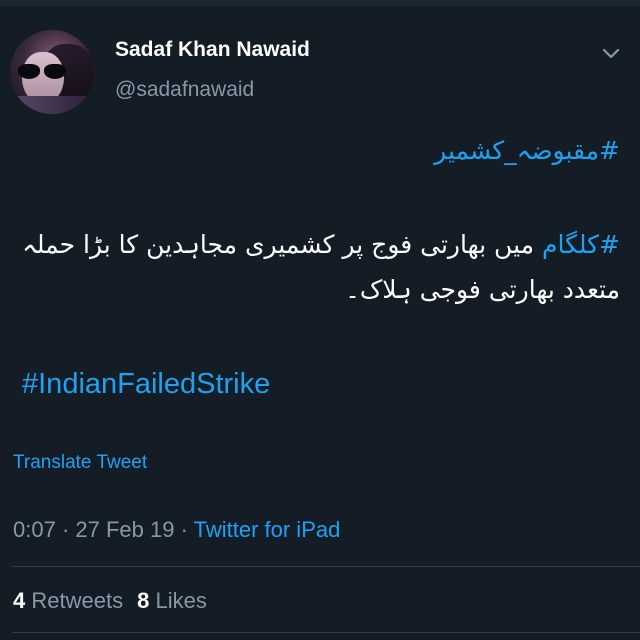 The image size is (640, 640). I want to click on bottom-divider, so click(326, 632).